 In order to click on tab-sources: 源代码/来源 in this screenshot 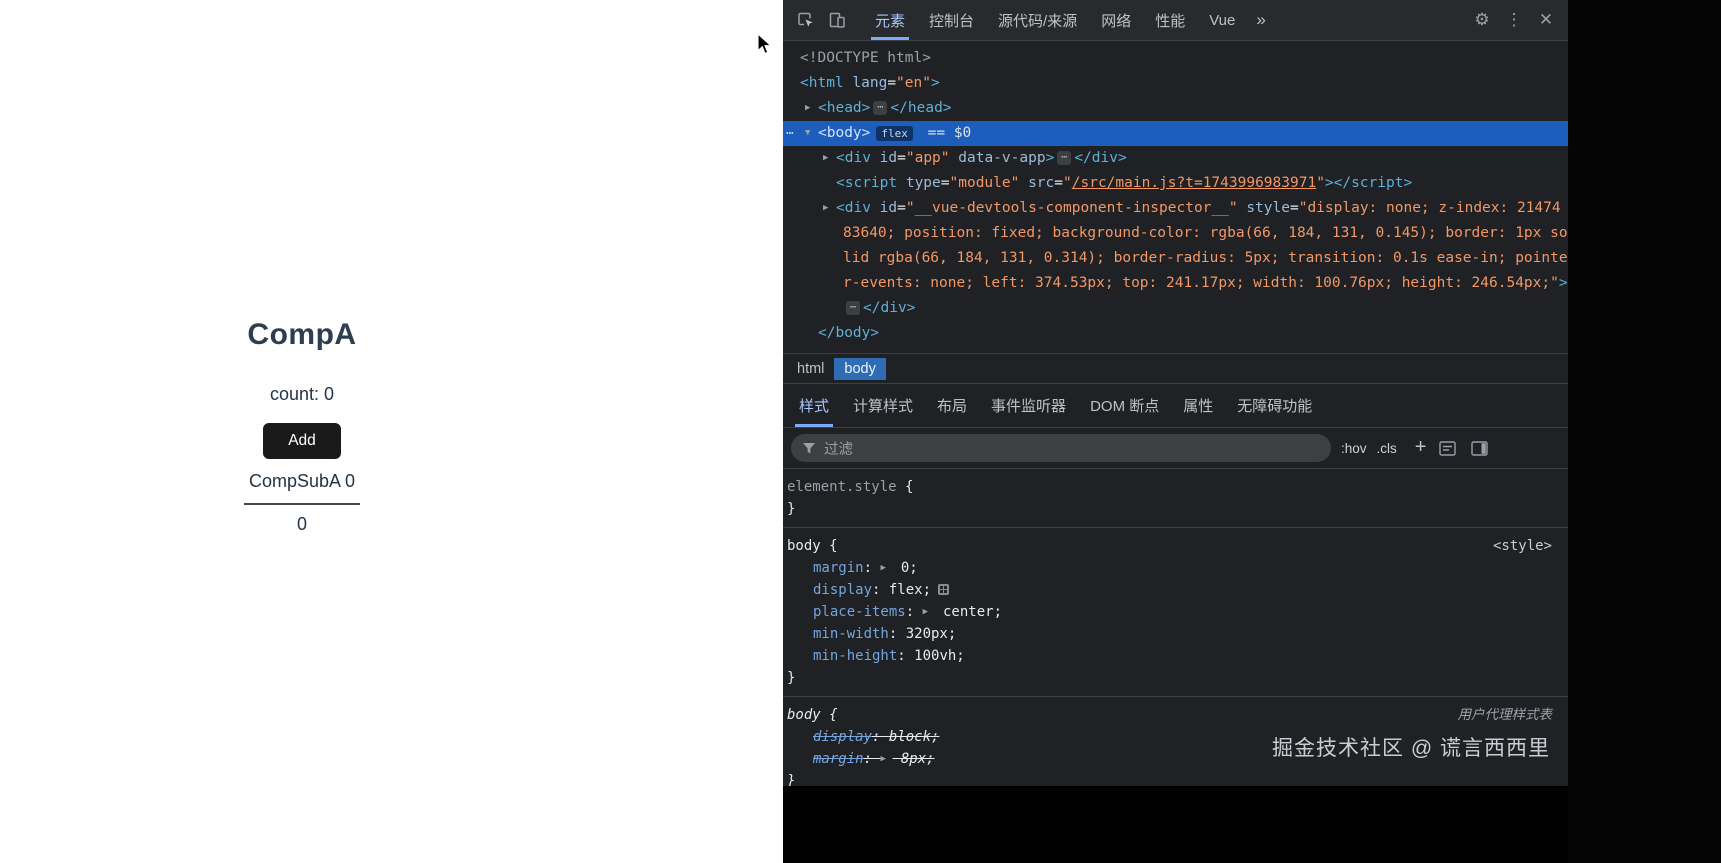, I will do `click(1037, 20)`.